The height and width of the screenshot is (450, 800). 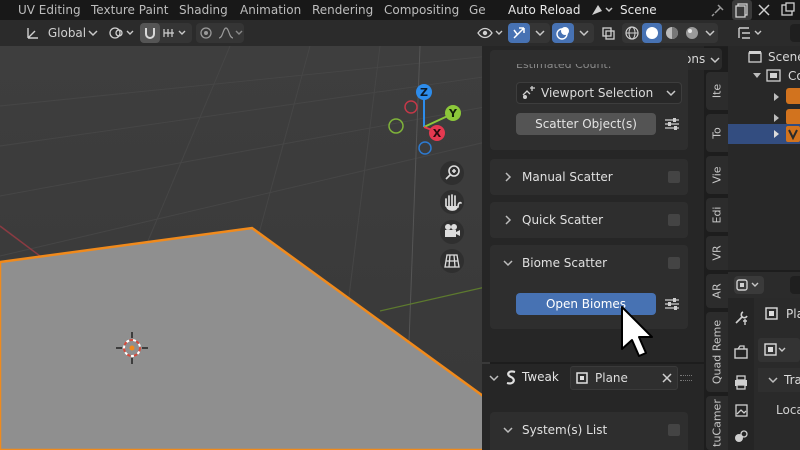 What do you see at coordinates (49, 10) in the screenshot?
I see `tab-uv-editing: UV Editing` at bounding box center [49, 10].